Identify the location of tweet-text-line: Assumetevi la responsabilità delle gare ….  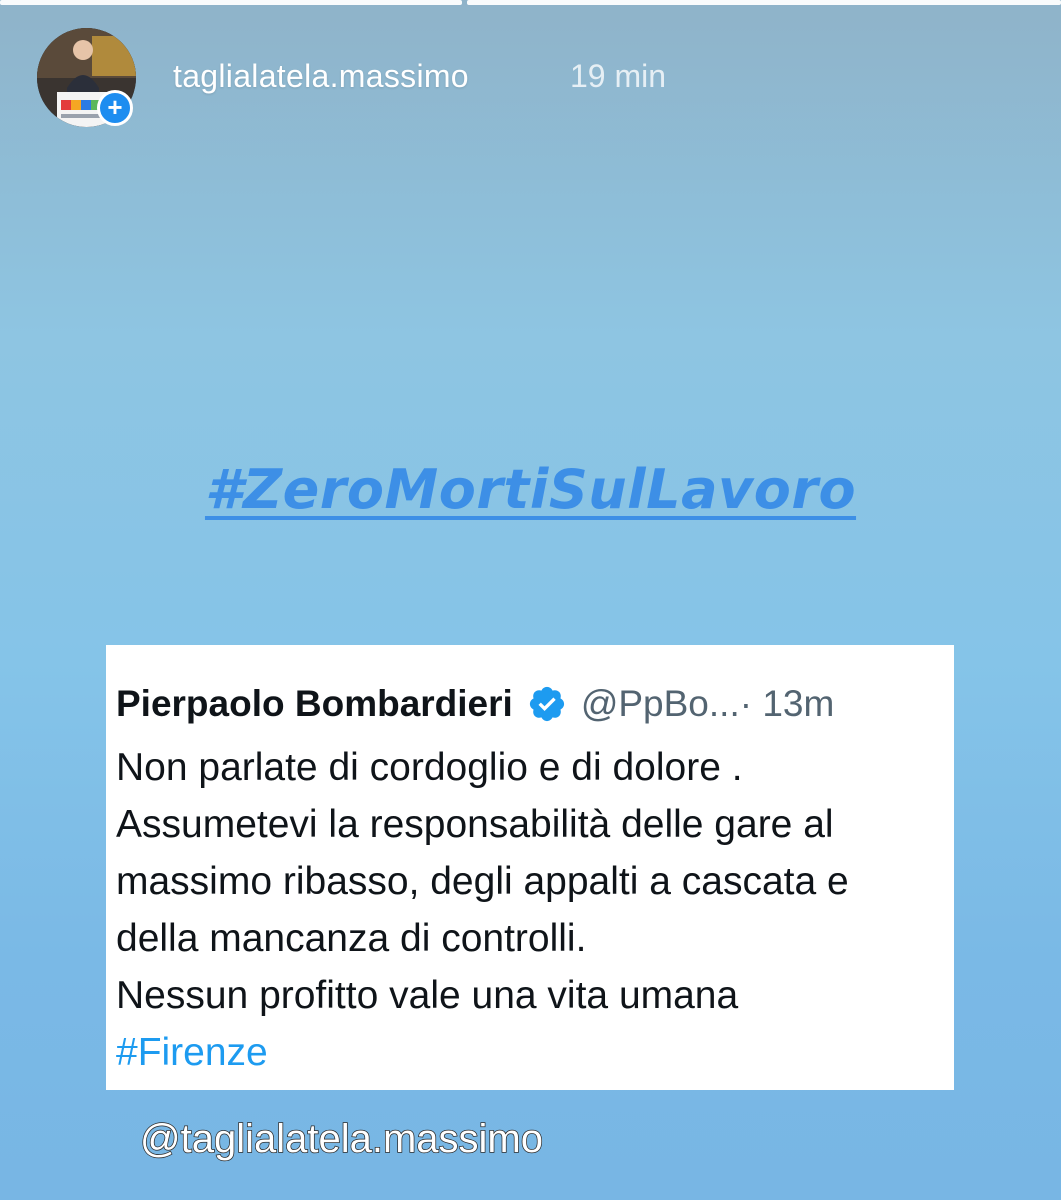
(475, 824).